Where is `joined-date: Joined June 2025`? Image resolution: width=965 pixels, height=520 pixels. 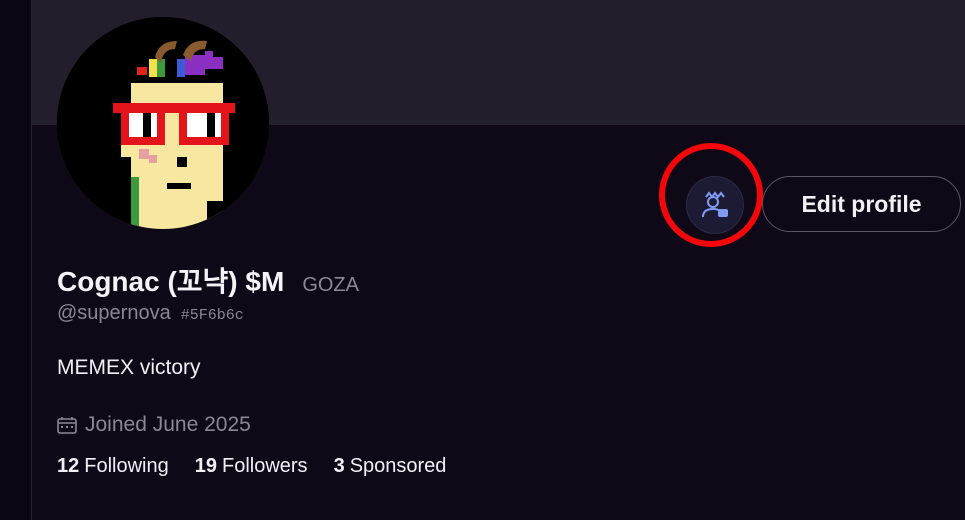
joined-date: Joined June 2025 is located at coordinates (168, 424).